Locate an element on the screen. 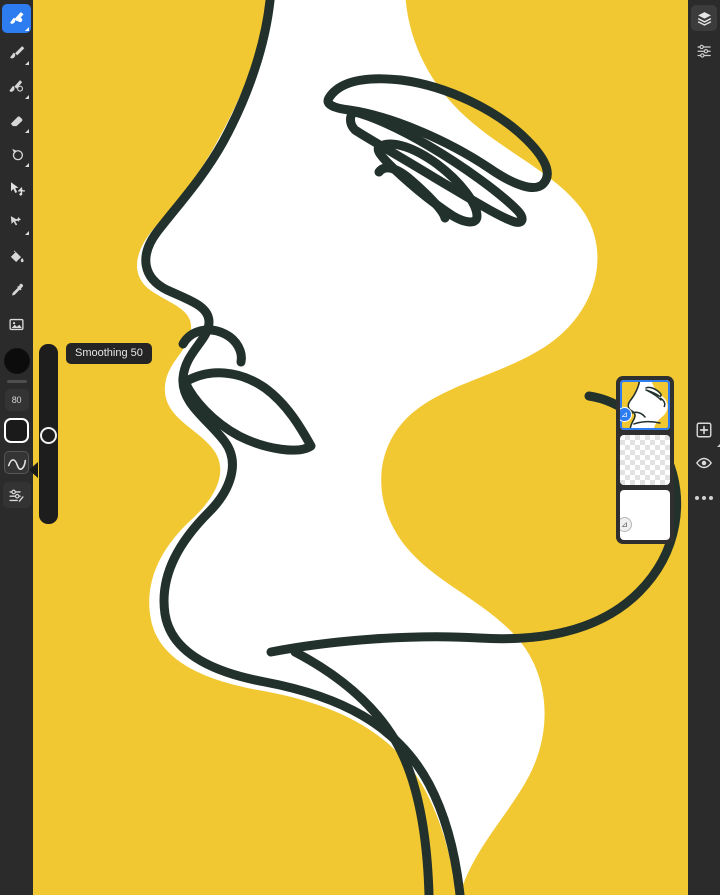  paint-bucket-icon is located at coordinates (17, 256).